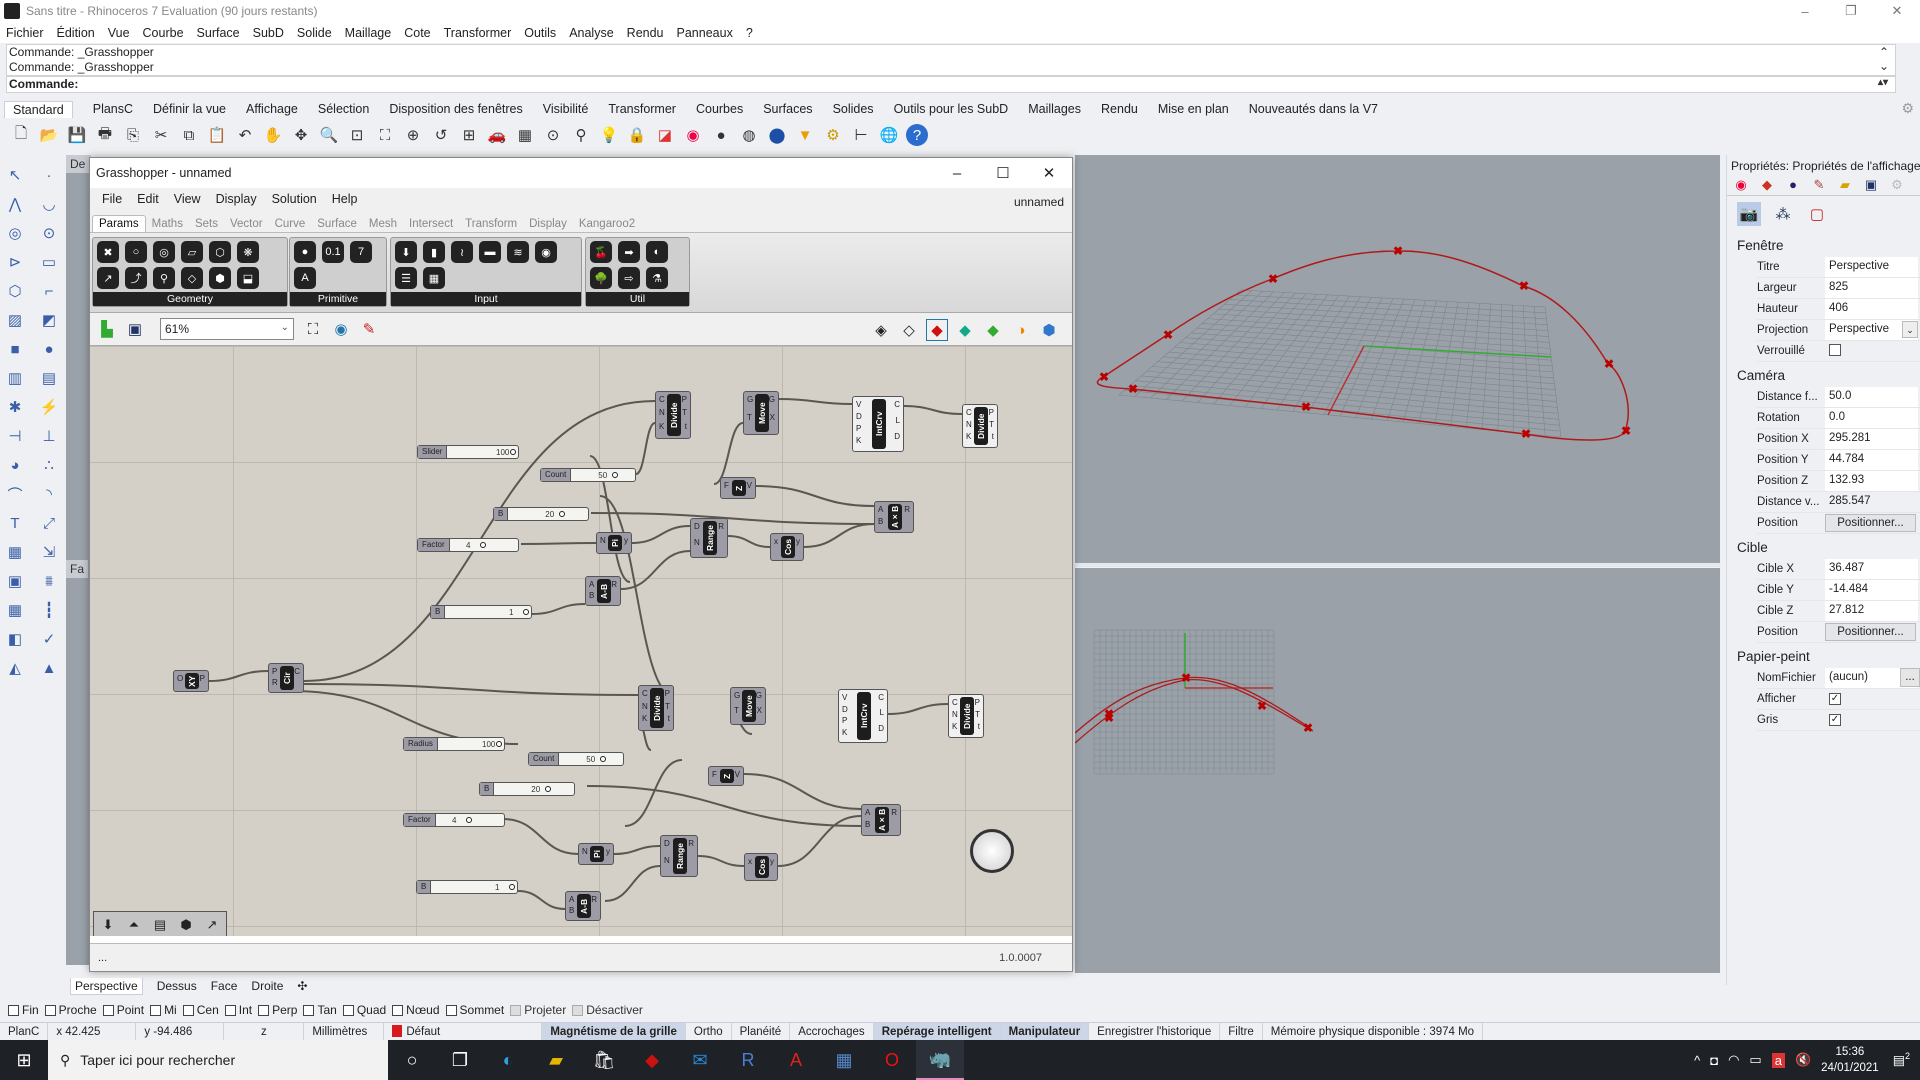  What do you see at coordinates (603, 540) in the screenshot?
I see `input-pin: N` at bounding box center [603, 540].